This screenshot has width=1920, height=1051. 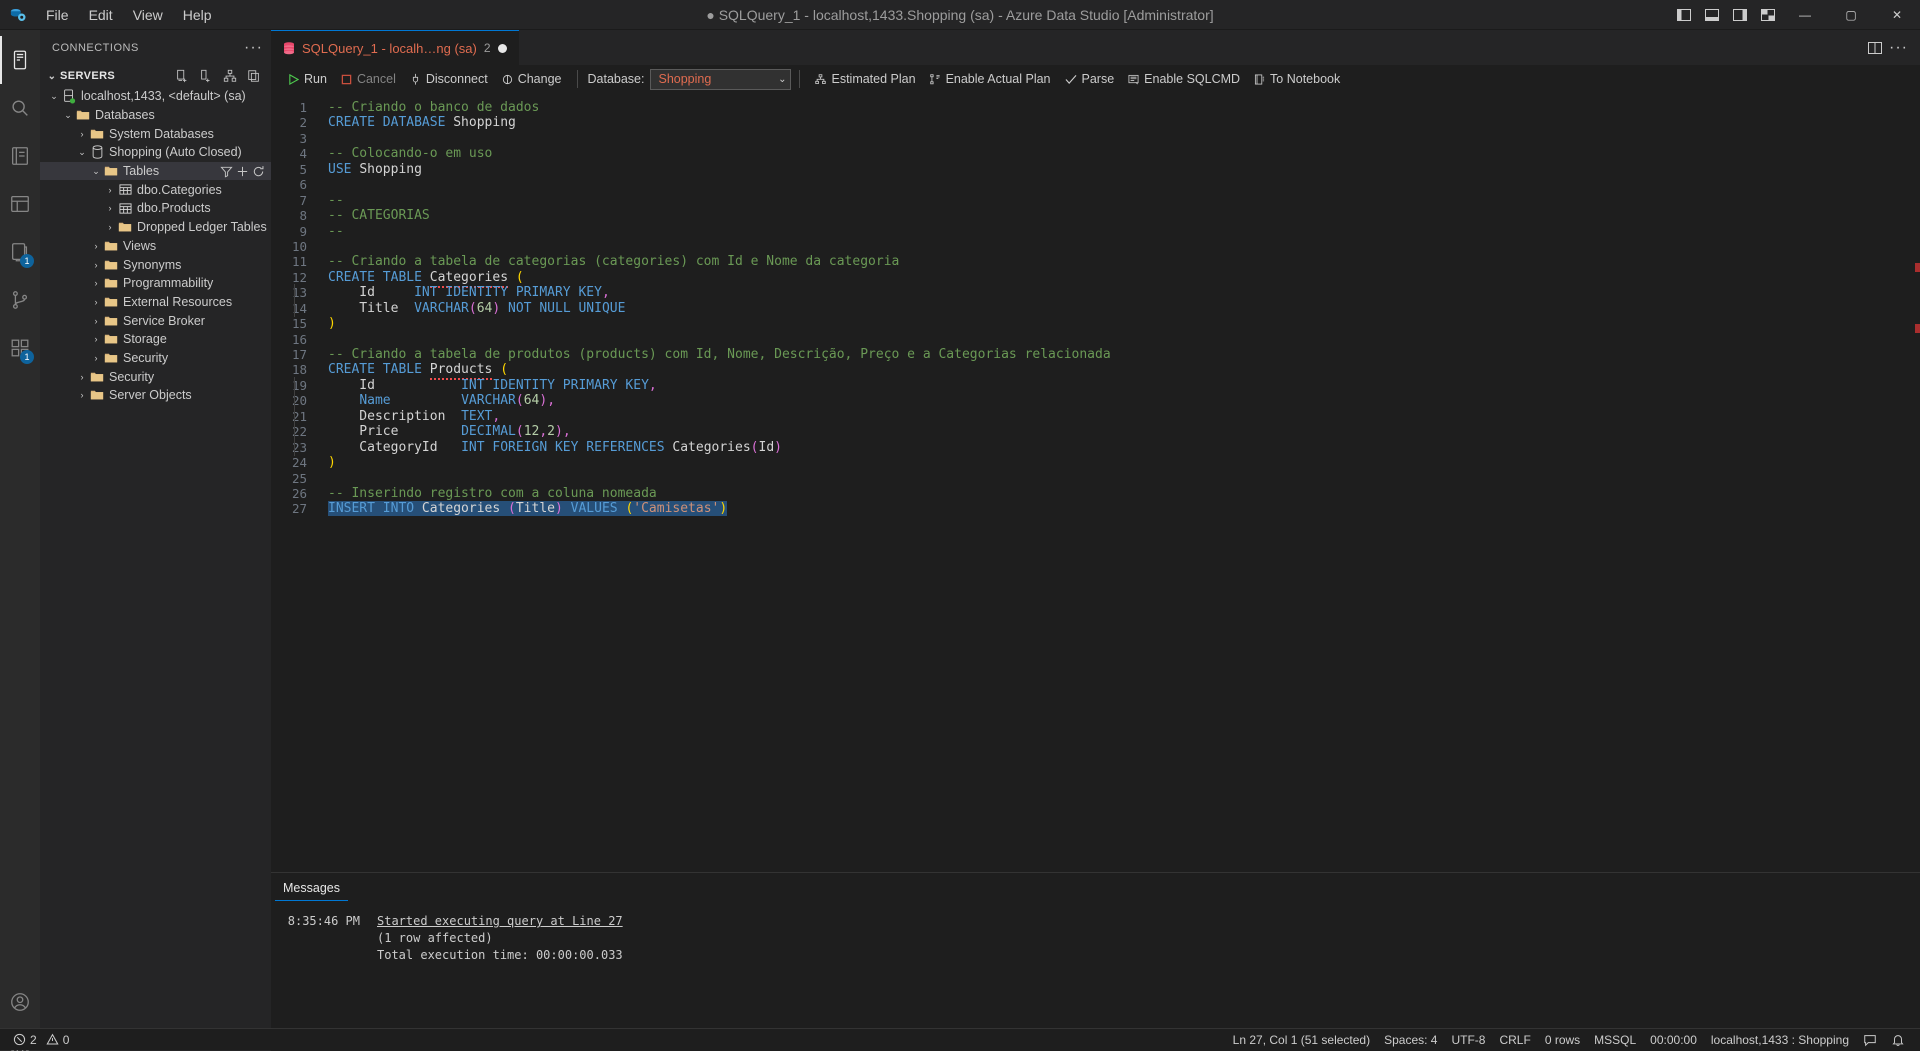 What do you see at coordinates (101, 15) in the screenshot?
I see `menu-edit: Edit` at bounding box center [101, 15].